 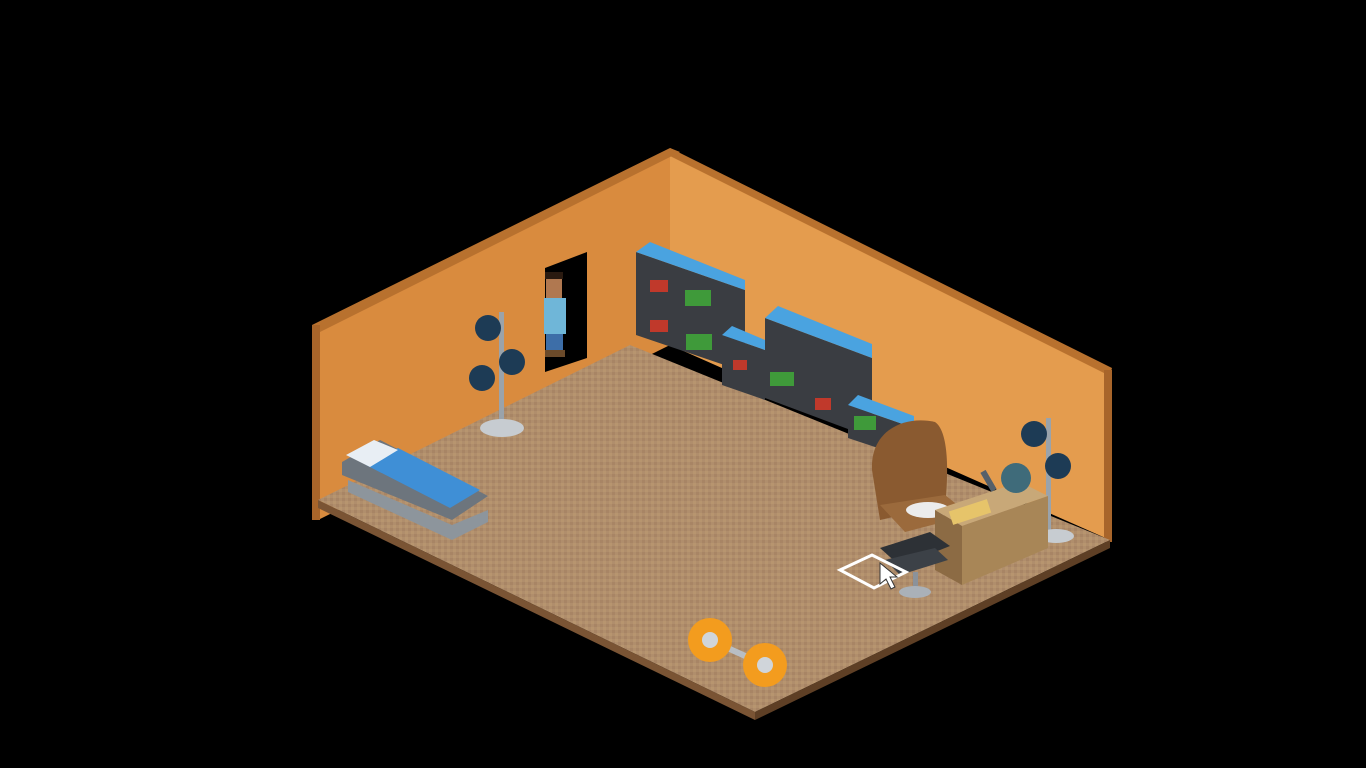 I want to click on chair-base, so click(x=915, y=592).